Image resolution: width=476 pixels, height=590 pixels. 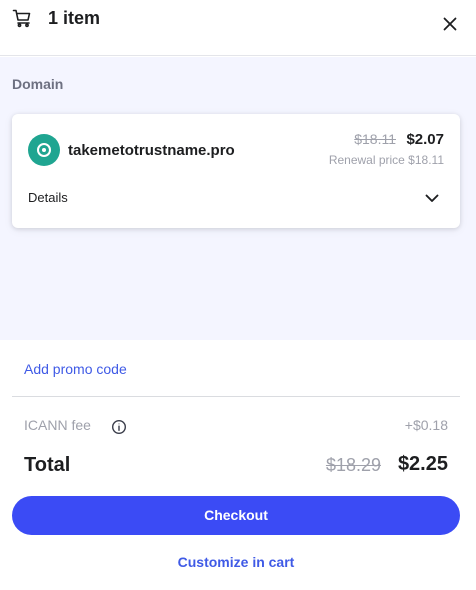 What do you see at coordinates (425, 139) in the screenshot?
I see `domain-new-price: $2.07` at bounding box center [425, 139].